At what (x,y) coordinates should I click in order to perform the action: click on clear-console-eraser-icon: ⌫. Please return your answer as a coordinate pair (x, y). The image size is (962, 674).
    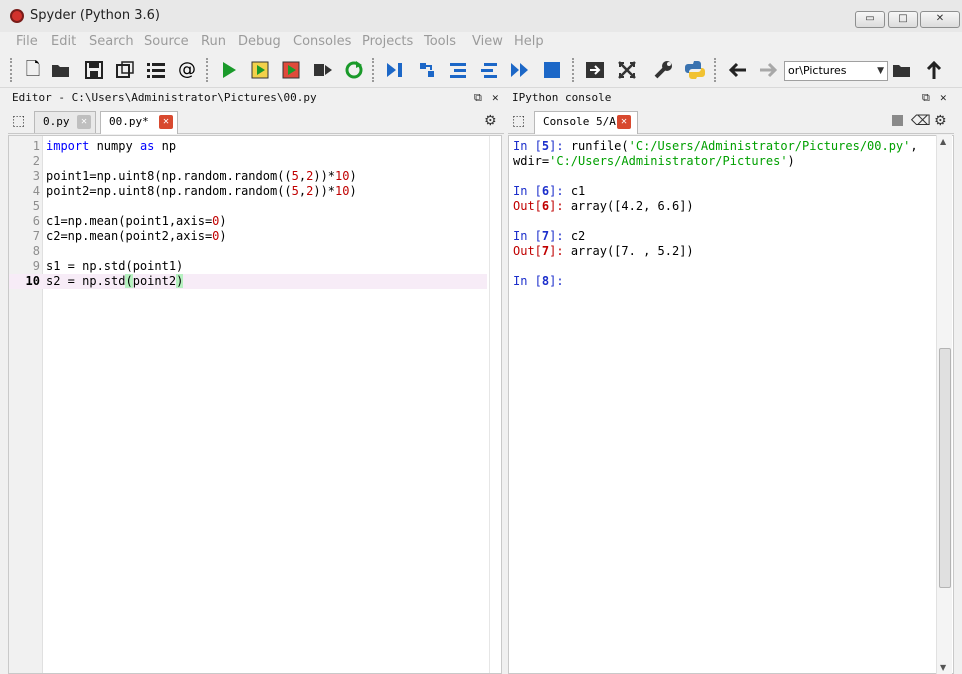
    Looking at the image, I should click on (921, 121).